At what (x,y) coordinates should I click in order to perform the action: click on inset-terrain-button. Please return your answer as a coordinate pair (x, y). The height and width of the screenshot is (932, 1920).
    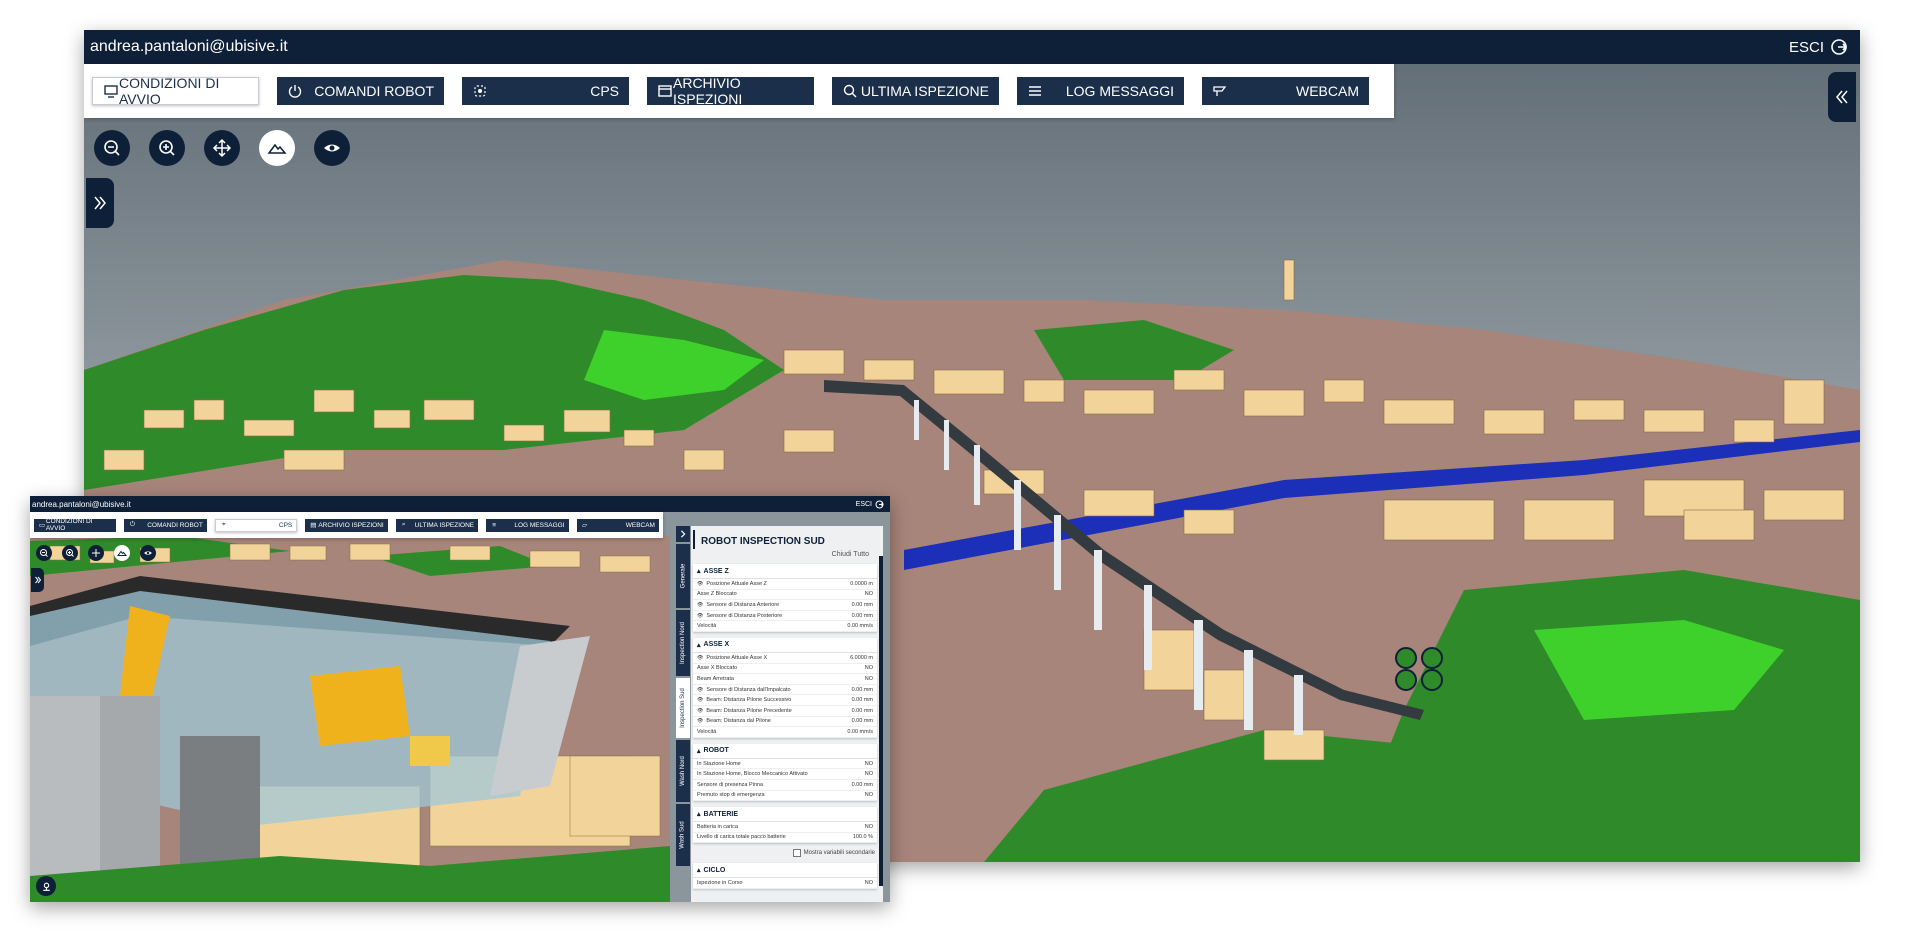
    Looking at the image, I should click on (122, 553).